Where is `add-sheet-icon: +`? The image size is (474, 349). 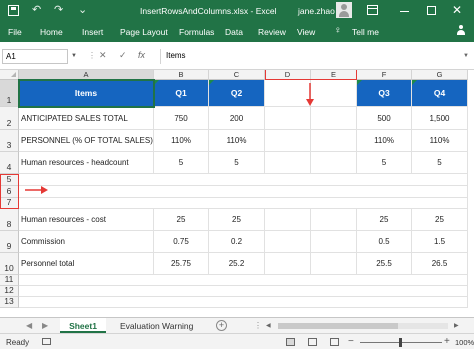
add-sheet-icon: + is located at coordinates (221, 325).